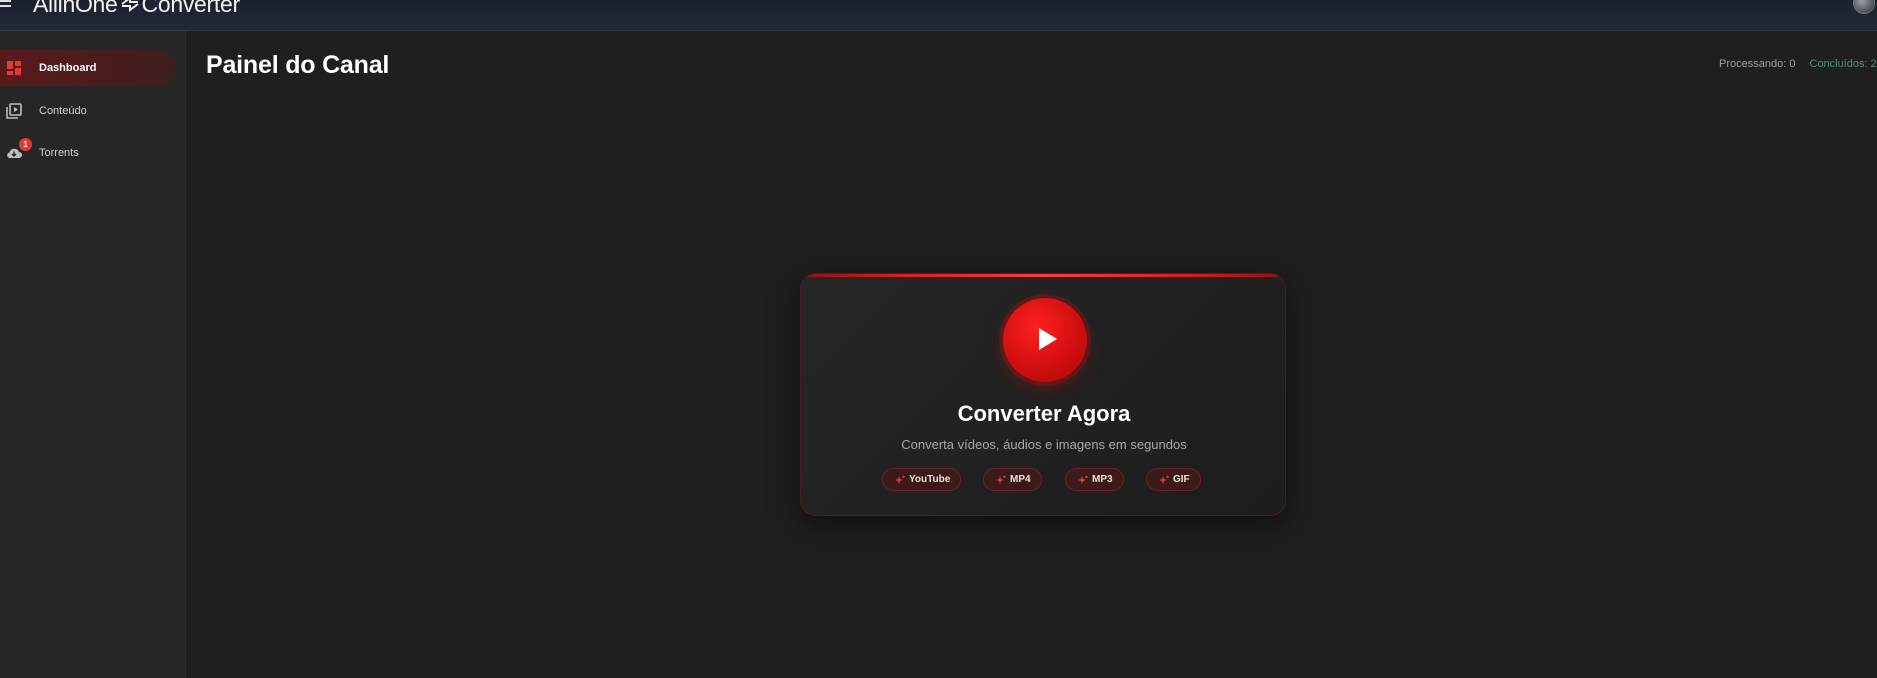 This screenshot has width=1877, height=678. I want to click on logo-text-right: Converter, so click(191, 8).